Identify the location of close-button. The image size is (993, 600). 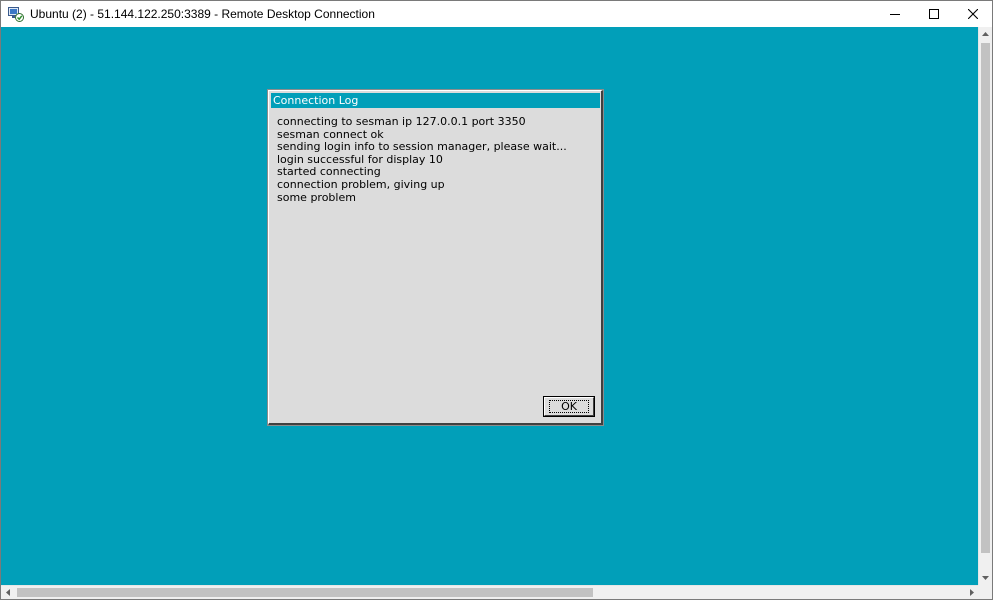
(972, 14).